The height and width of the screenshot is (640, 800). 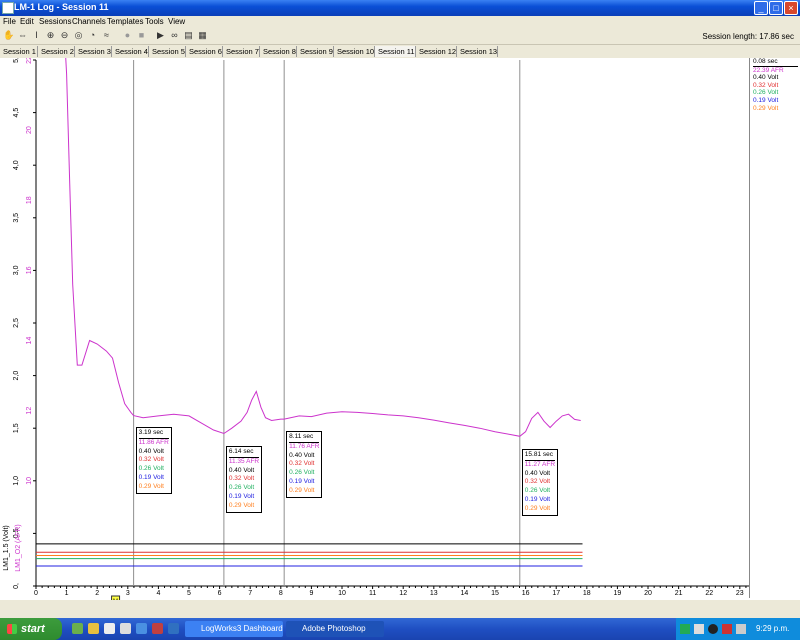 What do you see at coordinates (241, 470) in the screenshot?
I see `marker-value: 0.40 Volt` at bounding box center [241, 470].